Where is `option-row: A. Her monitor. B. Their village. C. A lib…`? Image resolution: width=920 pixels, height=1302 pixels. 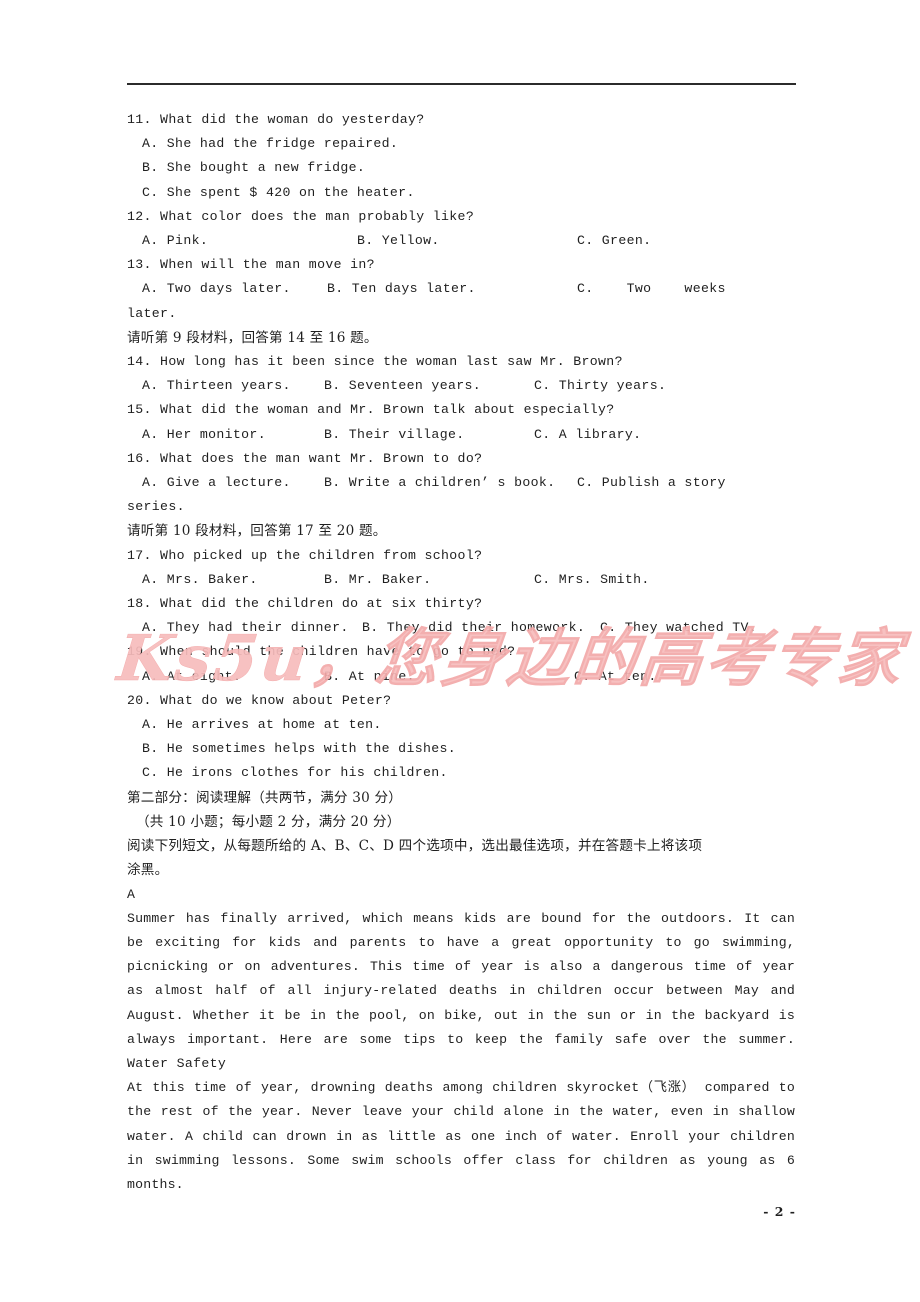 option-row: A. Her monitor. B. Their village. C. A lib… is located at coordinates (462, 435).